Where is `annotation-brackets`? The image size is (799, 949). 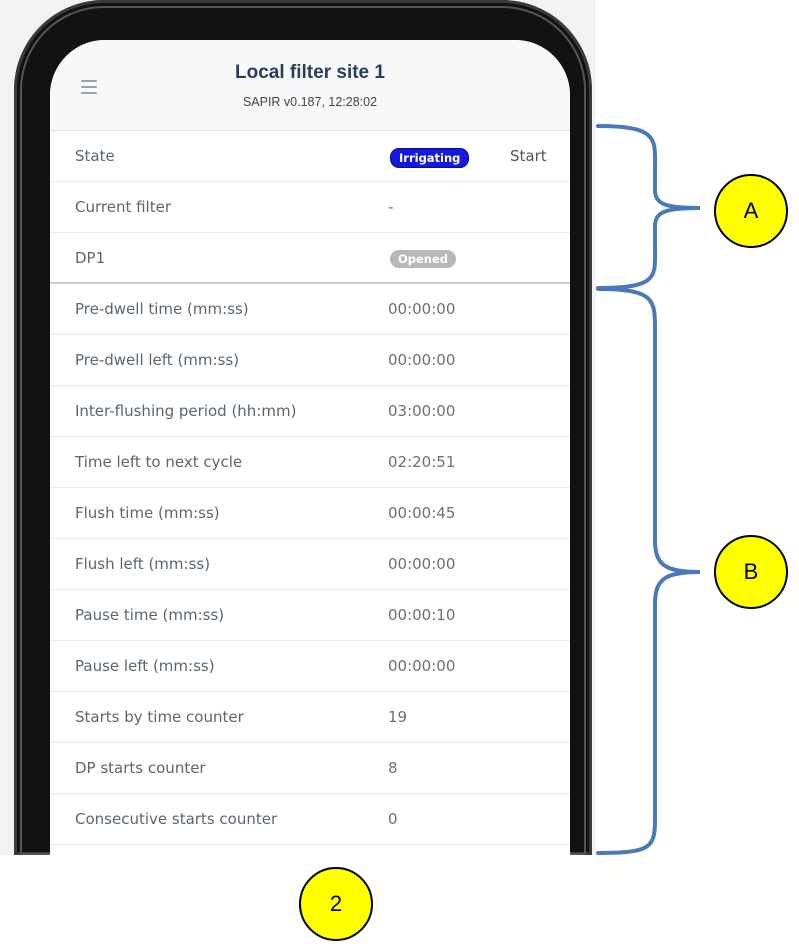
annotation-brackets is located at coordinates (648, 489).